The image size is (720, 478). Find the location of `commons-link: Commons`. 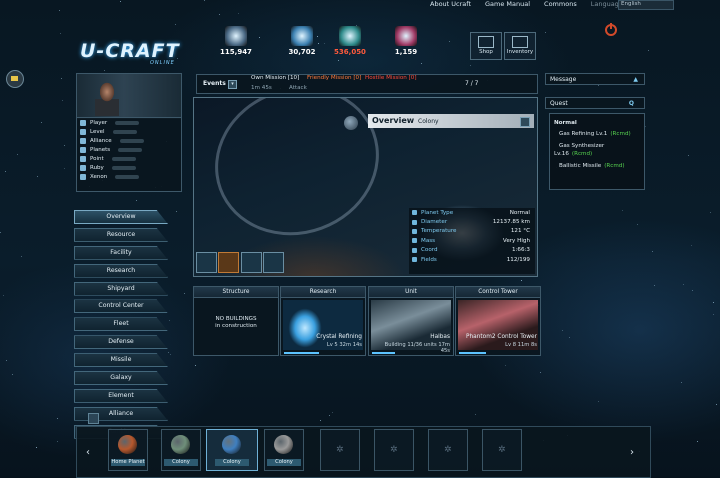

commons-link: Commons is located at coordinates (560, 4).